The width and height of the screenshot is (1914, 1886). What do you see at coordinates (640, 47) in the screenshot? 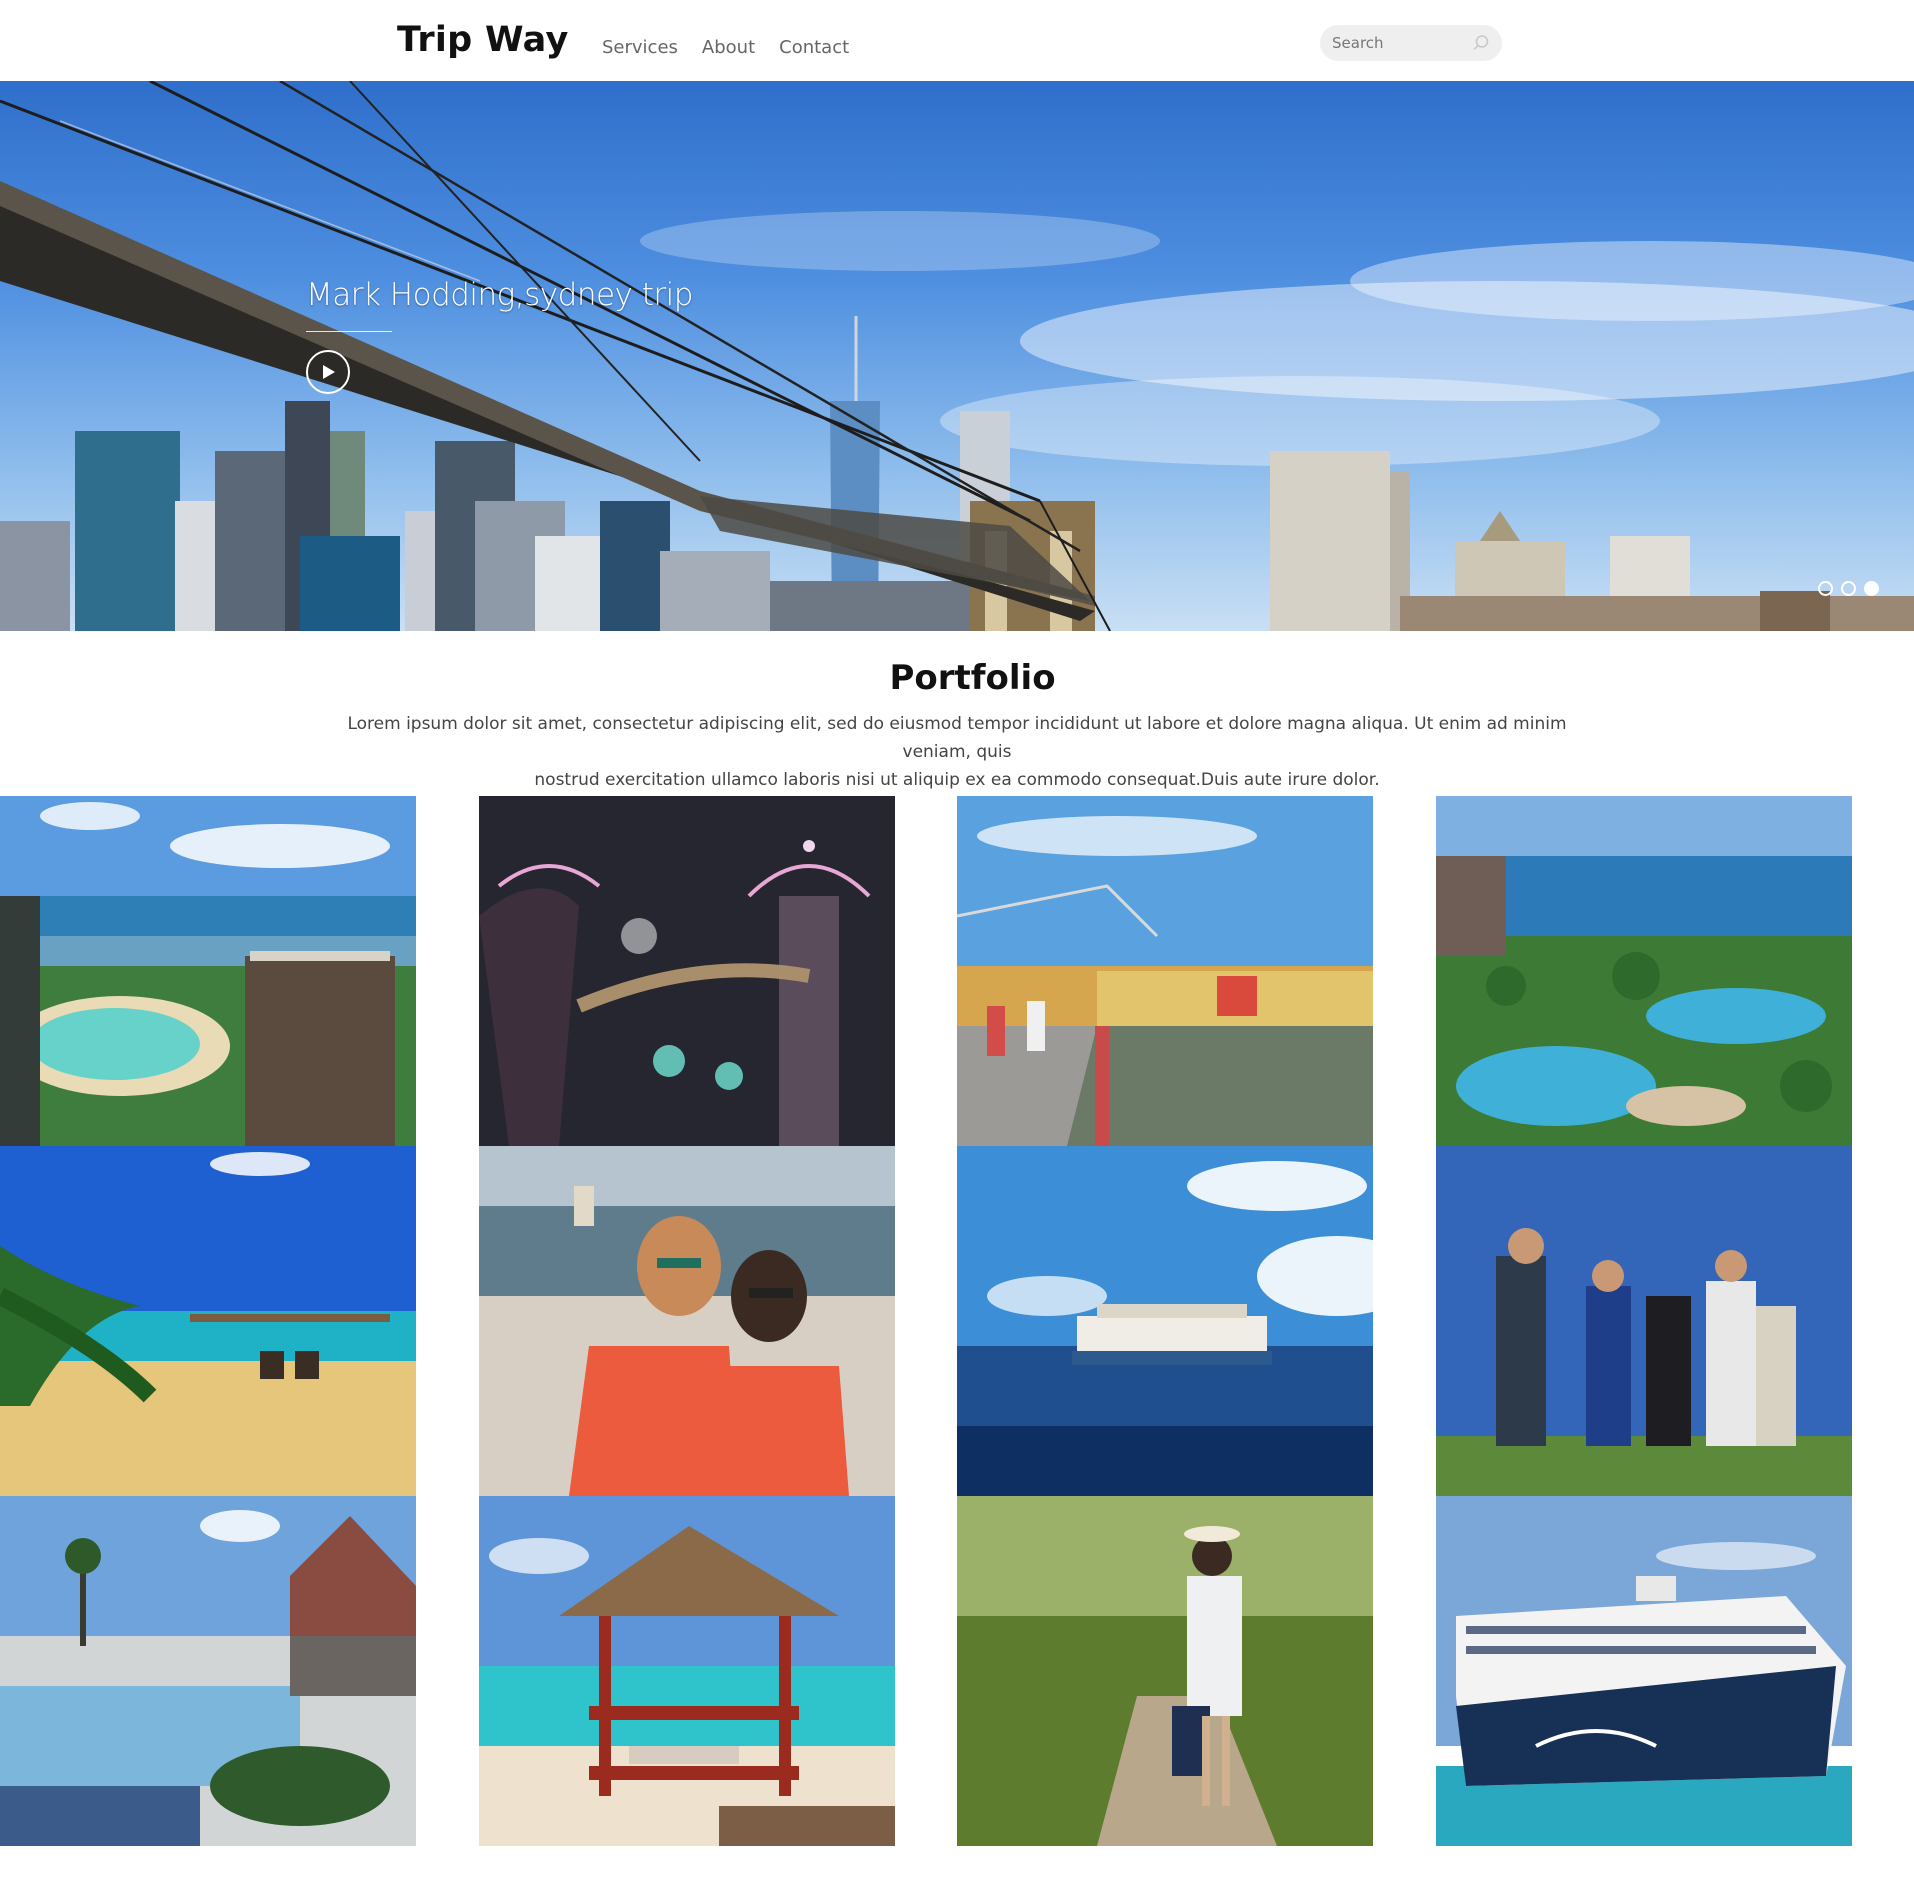
I see `nav-services: Services` at bounding box center [640, 47].